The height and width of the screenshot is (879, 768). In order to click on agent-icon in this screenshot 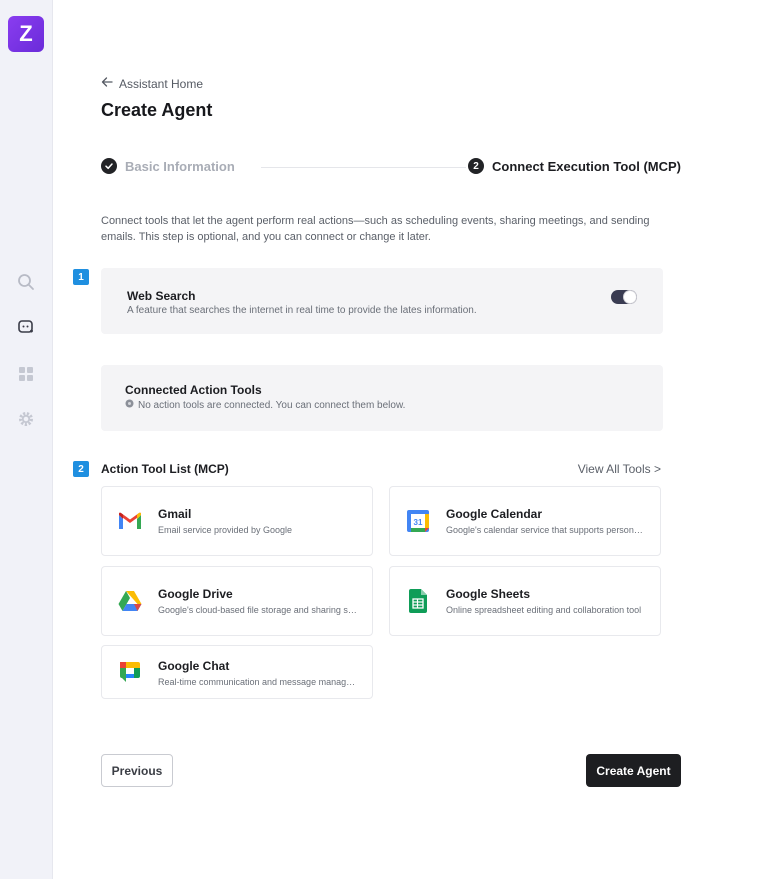, I will do `click(26, 327)`.